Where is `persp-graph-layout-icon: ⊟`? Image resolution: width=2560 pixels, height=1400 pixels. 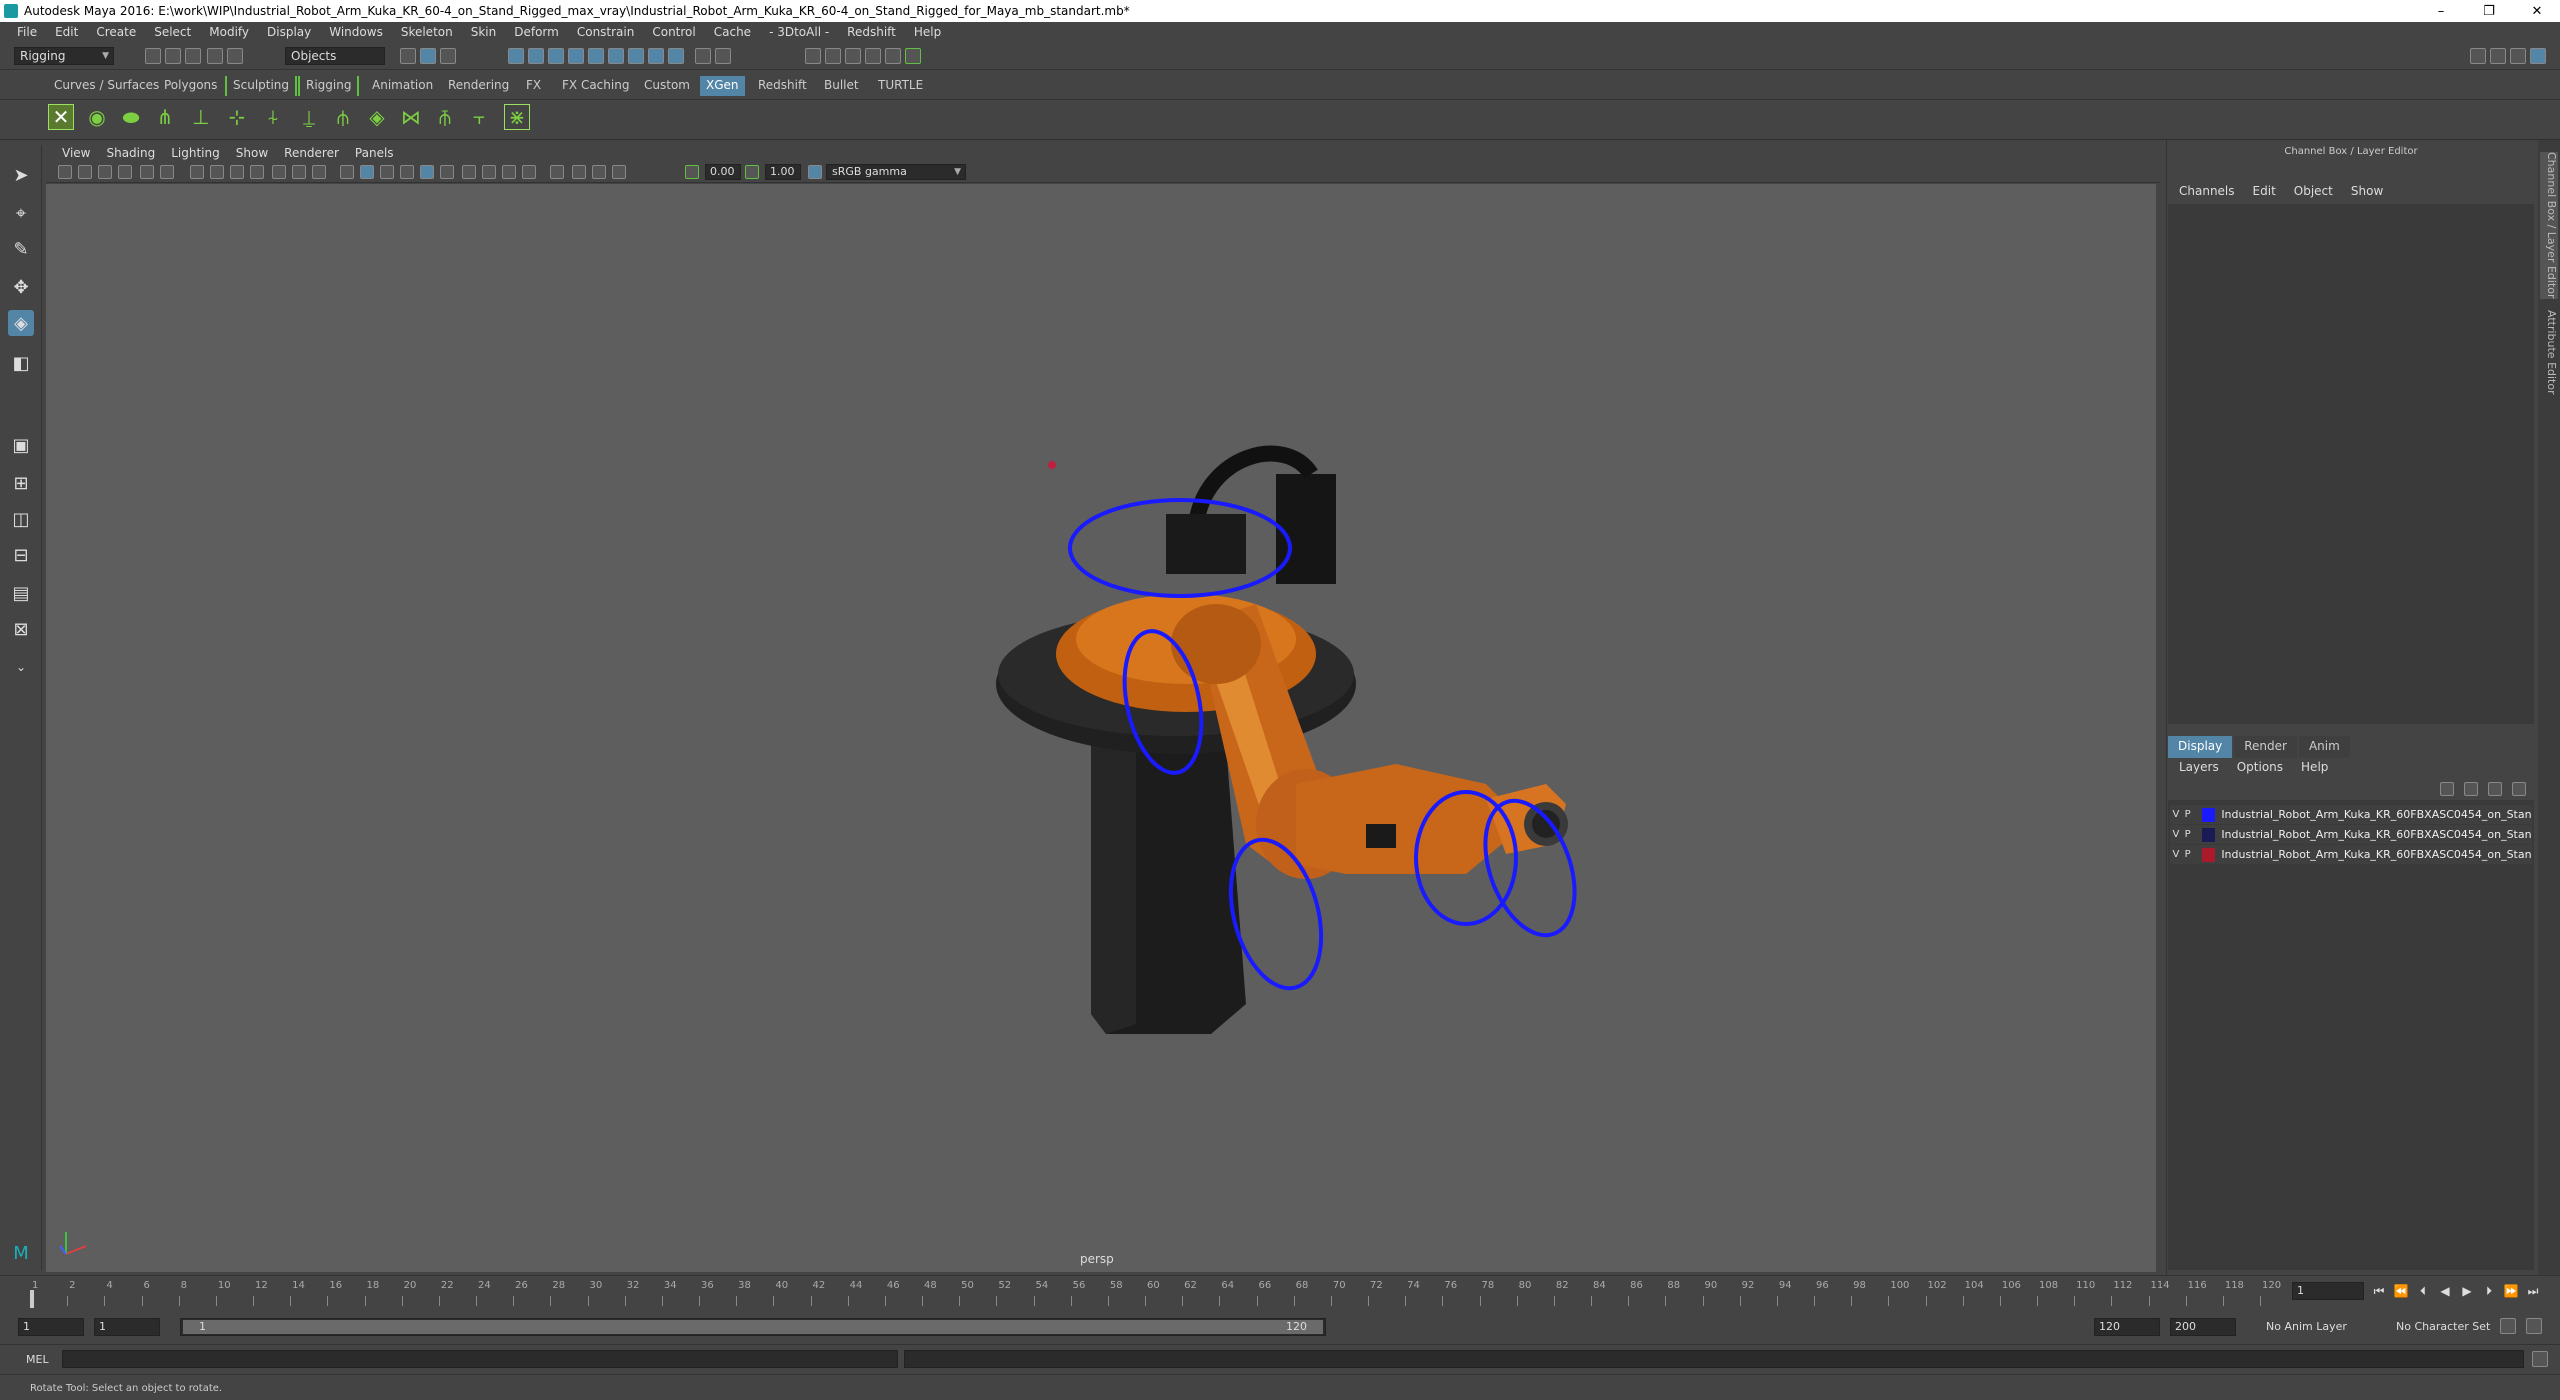
persp-graph-layout-icon: ⊟ is located at coordinates (21, 555).